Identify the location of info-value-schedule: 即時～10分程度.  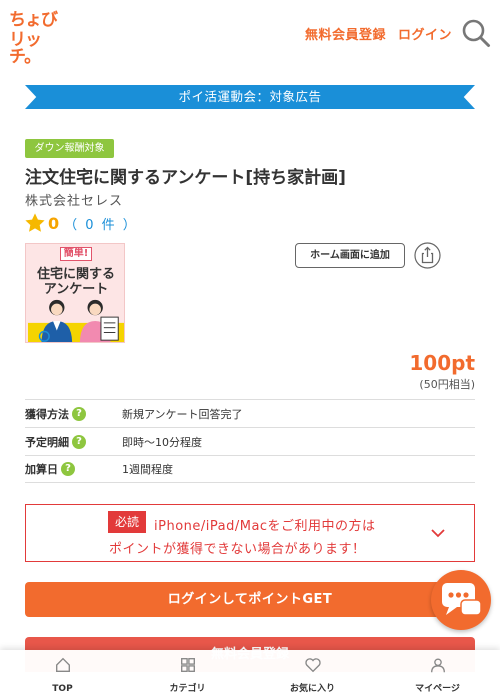
(162, 442).